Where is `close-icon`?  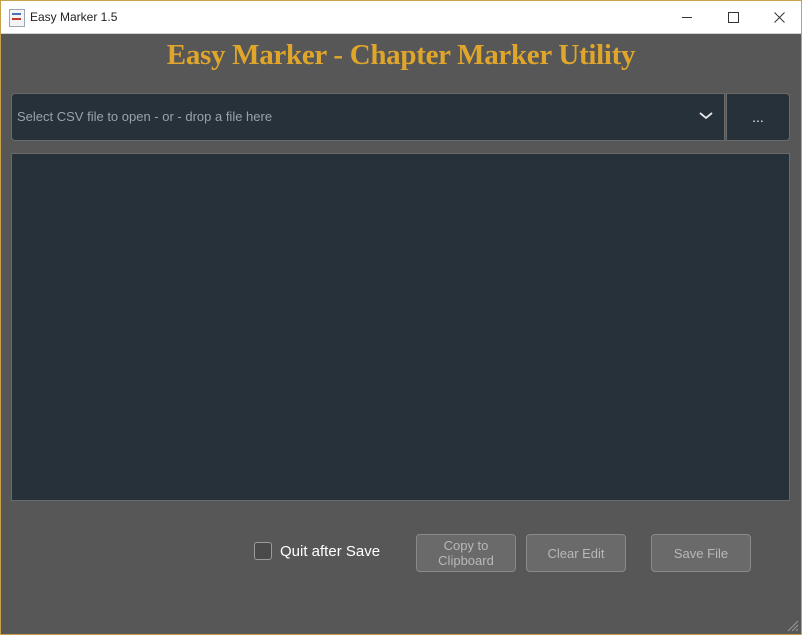
close-icon is located at coordinates (779, 17).